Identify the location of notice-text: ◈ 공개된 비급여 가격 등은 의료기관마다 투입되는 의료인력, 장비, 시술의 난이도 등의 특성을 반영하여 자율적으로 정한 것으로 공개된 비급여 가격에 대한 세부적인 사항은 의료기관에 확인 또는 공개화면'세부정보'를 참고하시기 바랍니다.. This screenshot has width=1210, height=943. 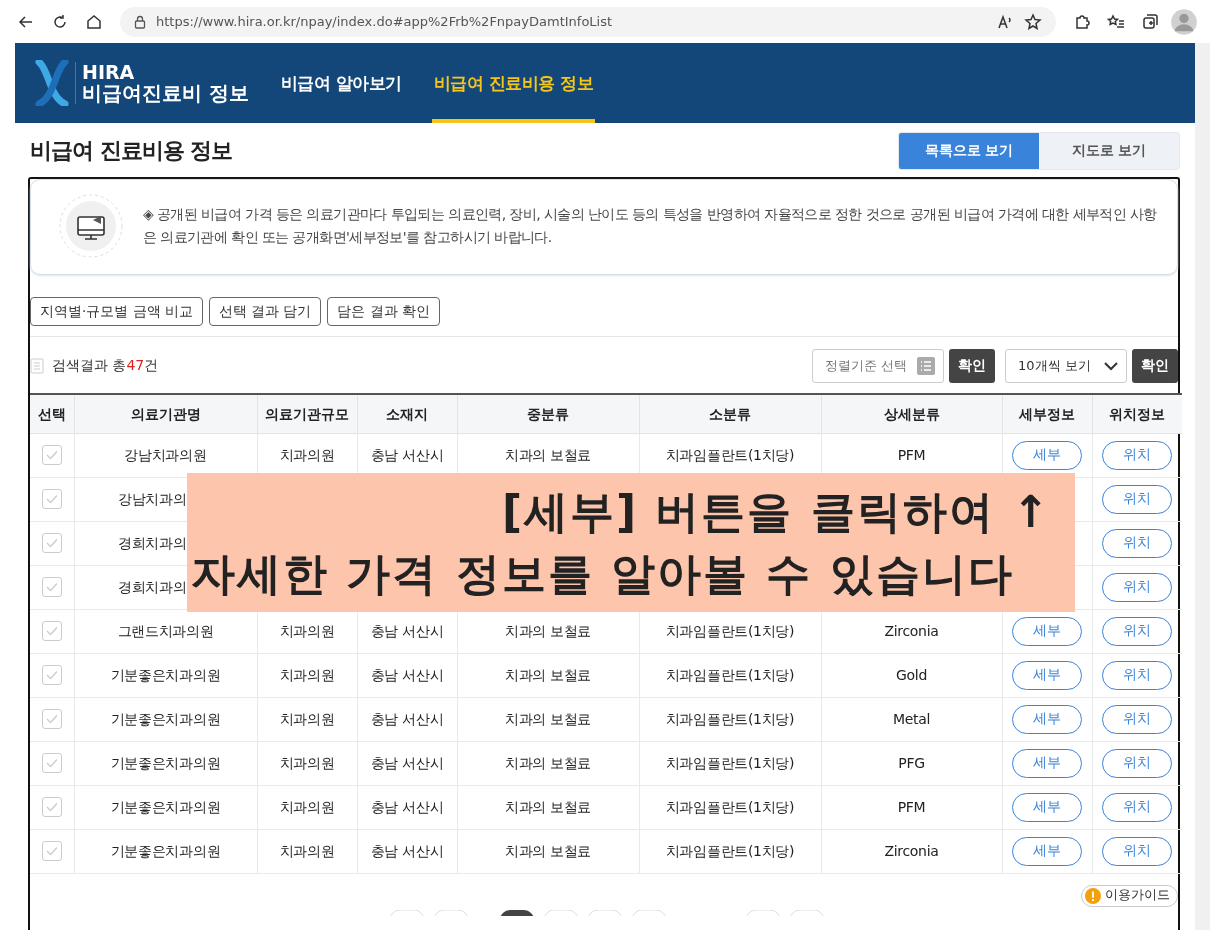
(650, 225).